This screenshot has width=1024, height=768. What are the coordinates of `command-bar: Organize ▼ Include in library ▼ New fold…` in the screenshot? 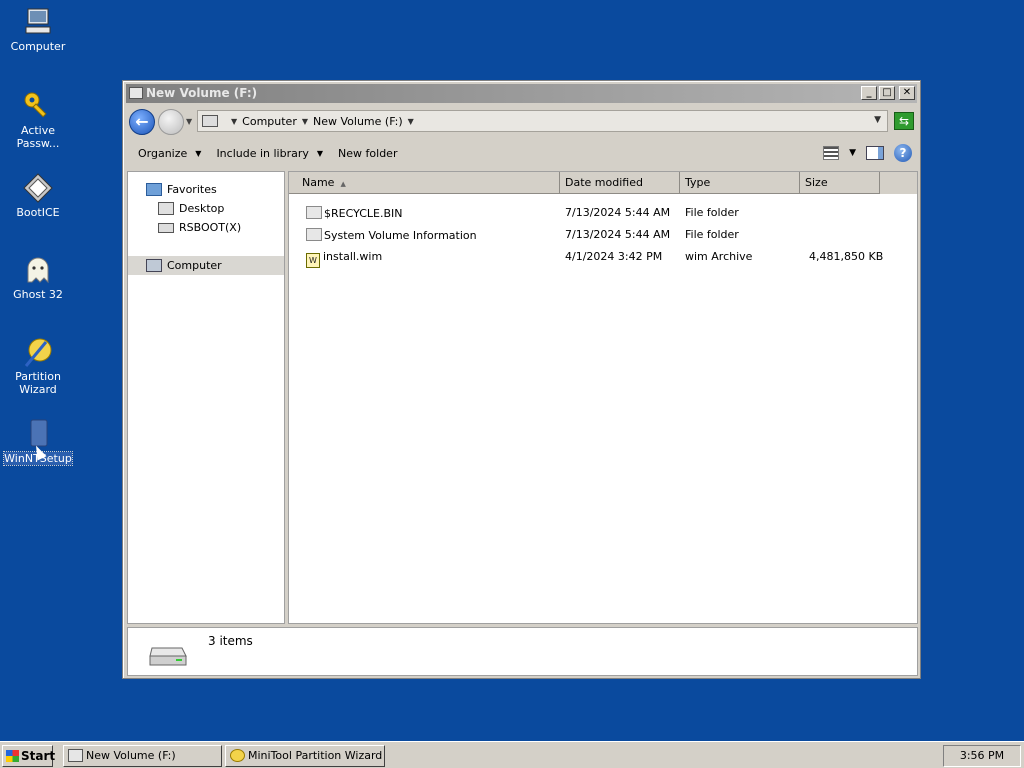 It's located at (521, 153).